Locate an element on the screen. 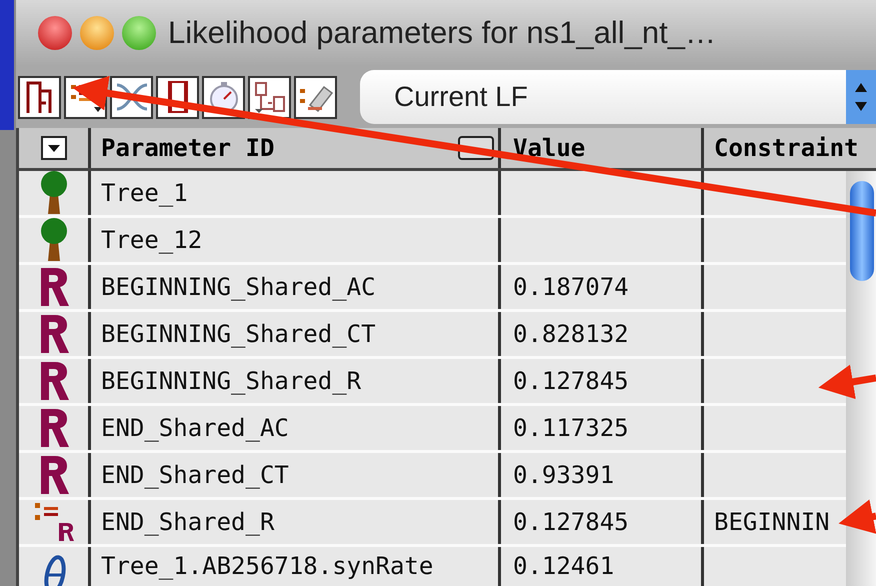 The width and height of the screenshot is (876, 586). table-cell: Tree_1.AB256718.synRate is located at coordinates (267, 566).